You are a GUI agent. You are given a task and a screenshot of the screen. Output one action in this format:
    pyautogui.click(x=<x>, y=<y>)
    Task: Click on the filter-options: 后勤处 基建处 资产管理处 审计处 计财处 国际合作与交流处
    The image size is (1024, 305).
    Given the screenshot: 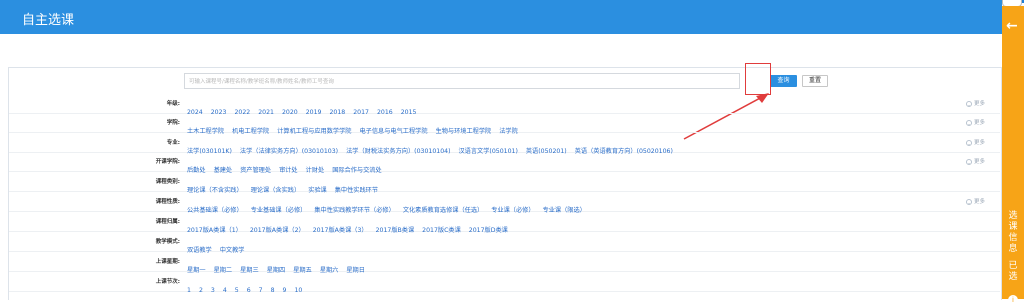 What is the action you would take?
    pyautogui.click(x=288, y=166)
    